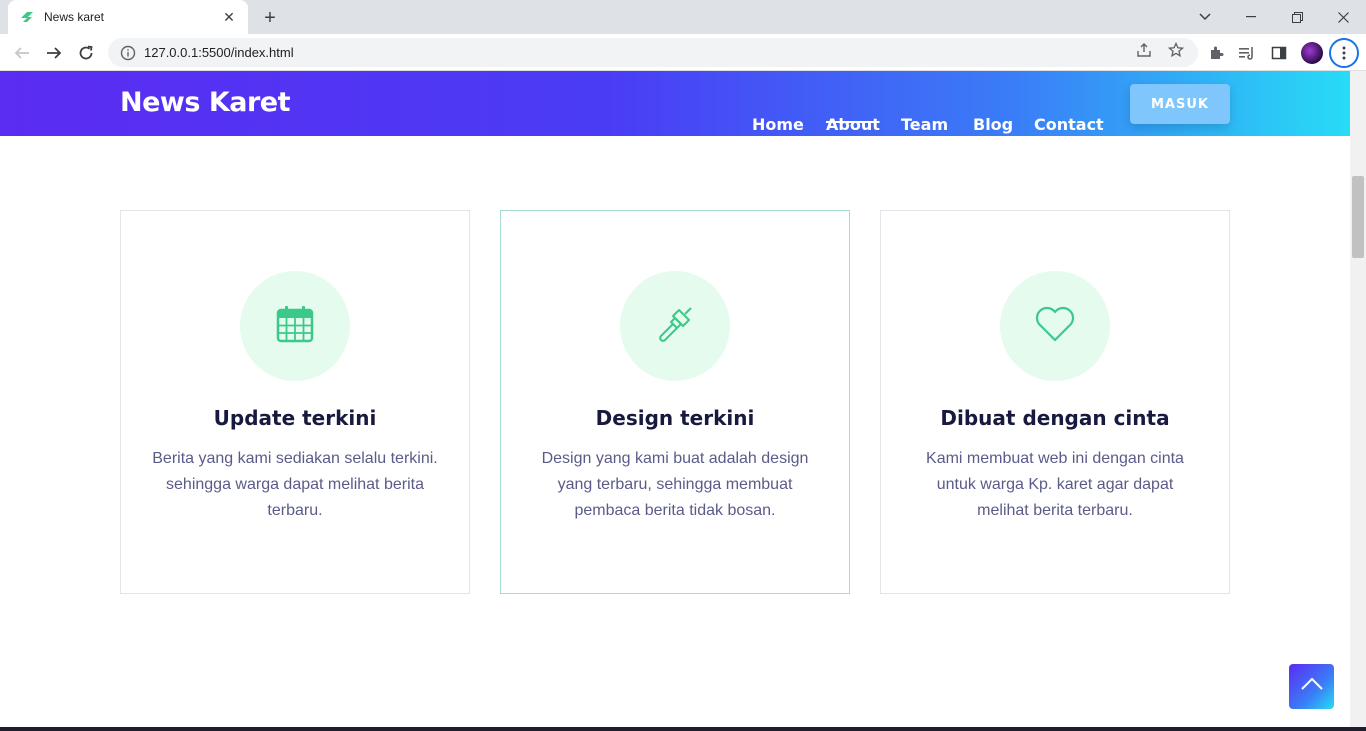  What do you see at coordinates (1297, 17) in the screenshot?
I see `restore-icon` at bounding box center [1297, 17].